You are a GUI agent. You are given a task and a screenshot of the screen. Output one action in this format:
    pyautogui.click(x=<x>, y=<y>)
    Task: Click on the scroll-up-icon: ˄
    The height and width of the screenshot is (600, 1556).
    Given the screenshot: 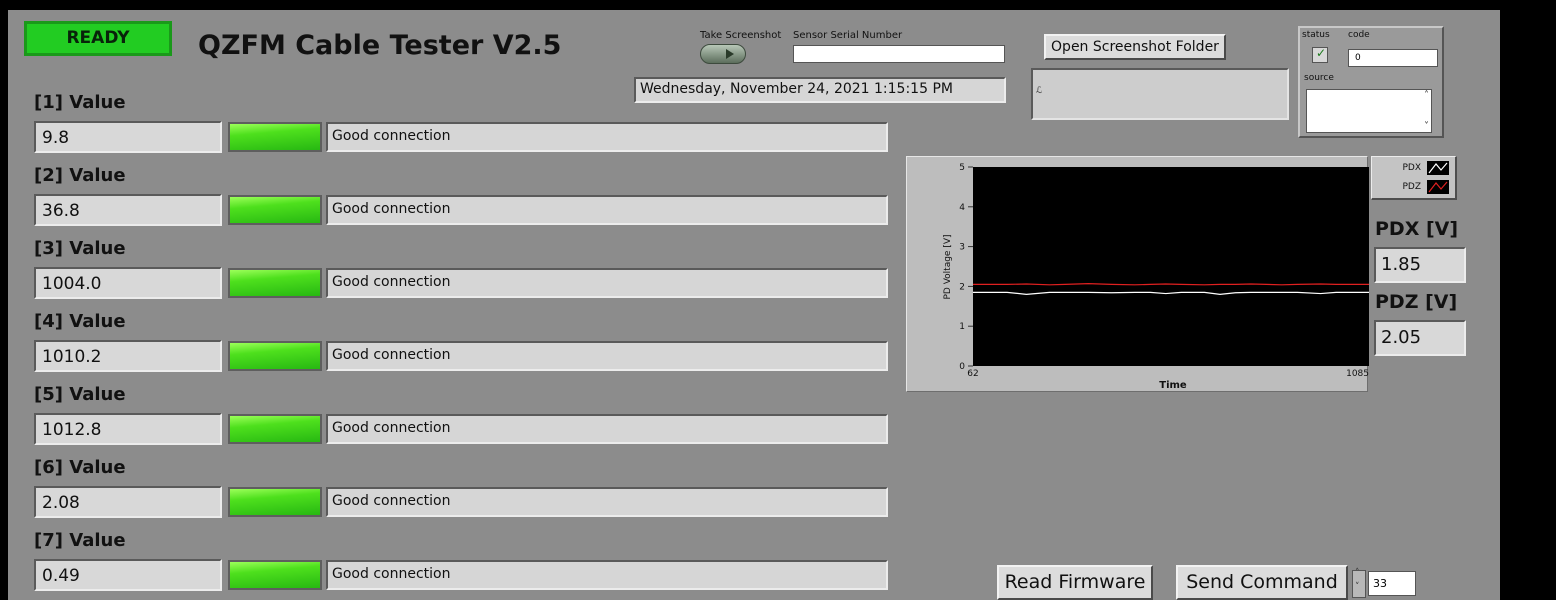 What is the action you would take?
    pyautogui.click(x=1426, y=95)
    